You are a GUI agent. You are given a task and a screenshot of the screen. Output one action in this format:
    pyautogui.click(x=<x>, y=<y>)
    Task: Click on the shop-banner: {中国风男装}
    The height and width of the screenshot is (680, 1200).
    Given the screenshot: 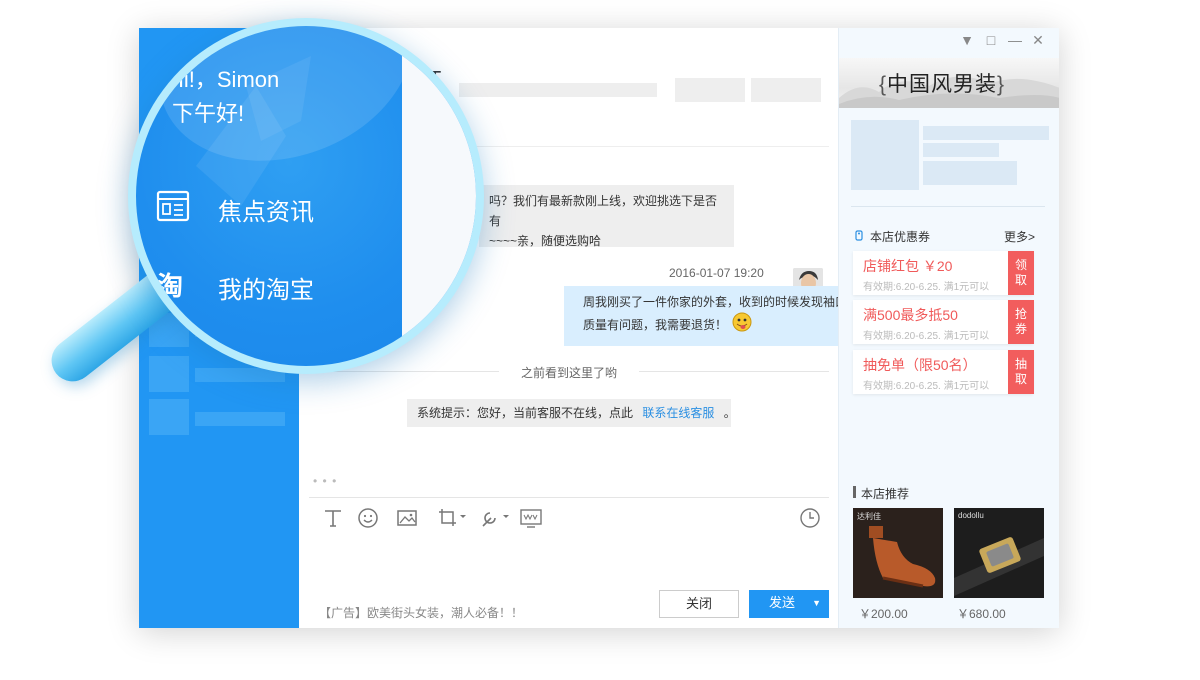 What is the action you would take?
    pyautogui.click(x=949, y=83)
    